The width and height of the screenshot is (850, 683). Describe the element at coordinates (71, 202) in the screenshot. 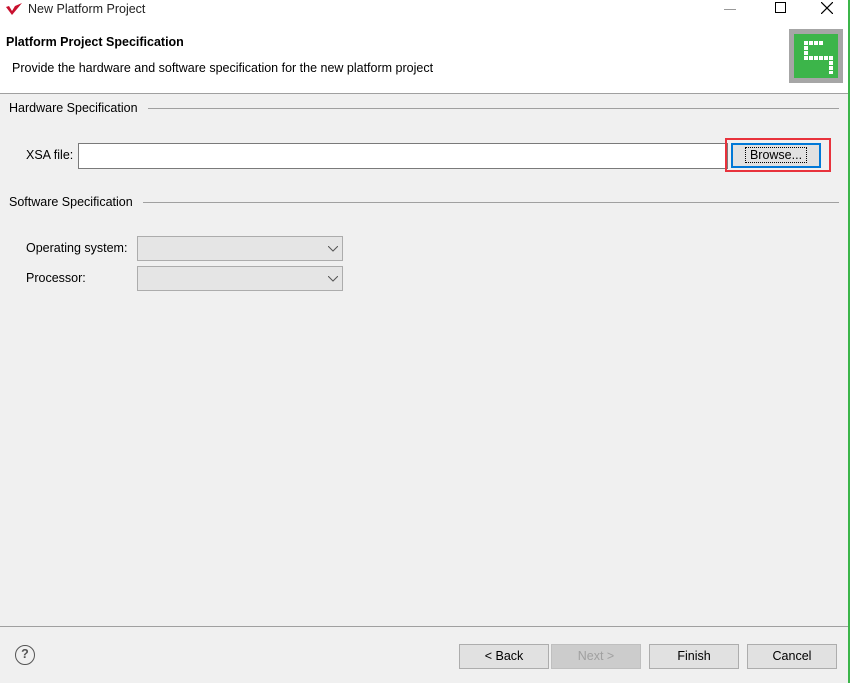

I see `software-group-label: Software Specification` at that location.